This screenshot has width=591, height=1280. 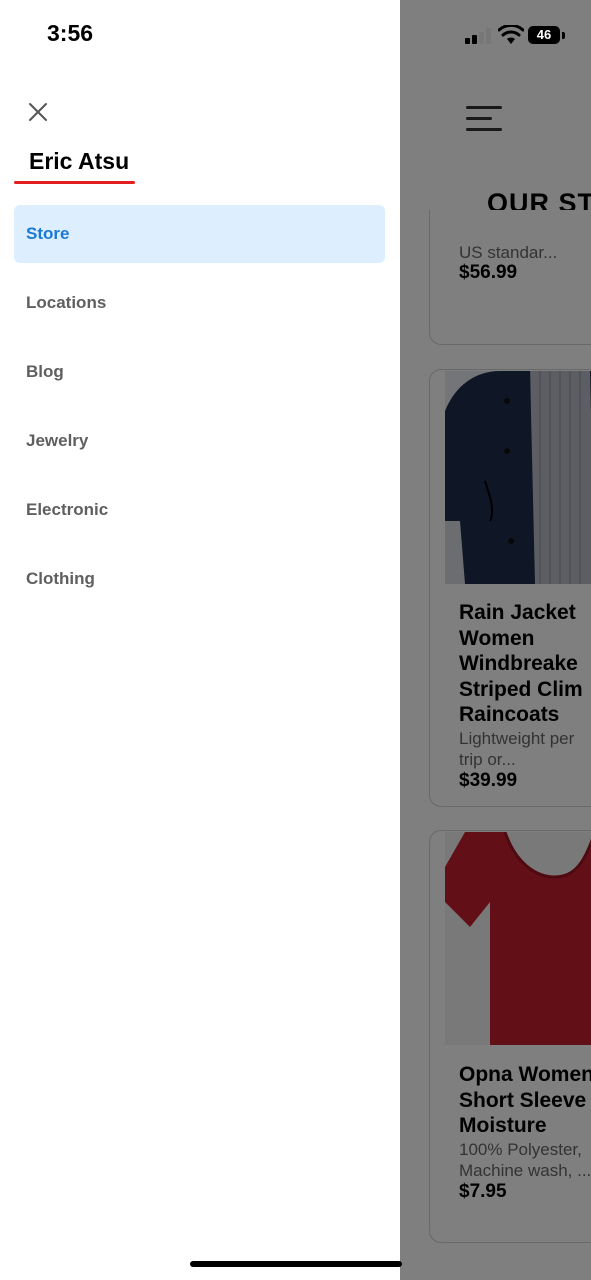 What do you see at coordinates (199, 579) in the screenshot?
I see `nav-item-clothing: Clothing` at bounding box center [199, 579].